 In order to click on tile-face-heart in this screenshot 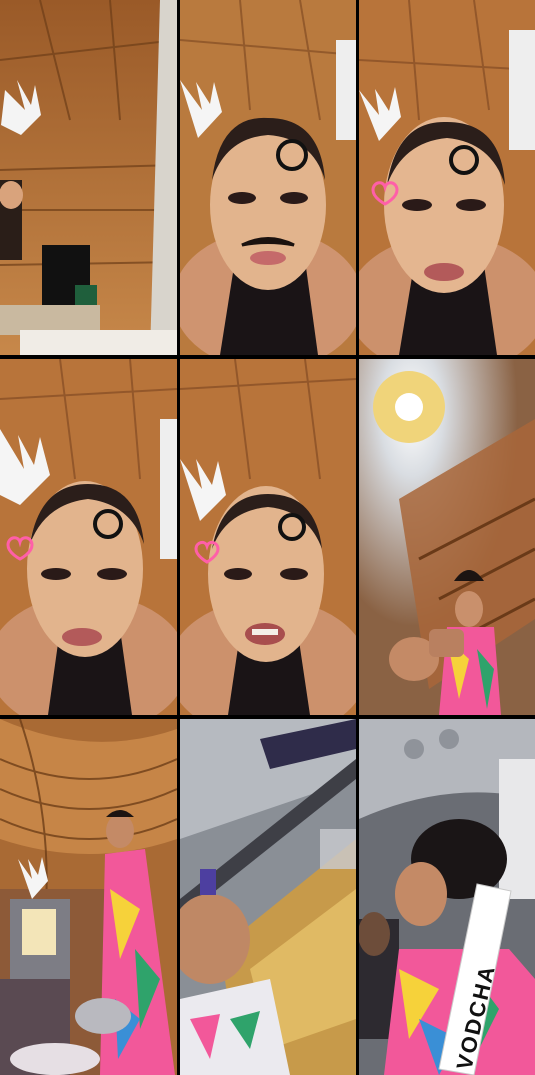, I will do `click(447, 177)`.